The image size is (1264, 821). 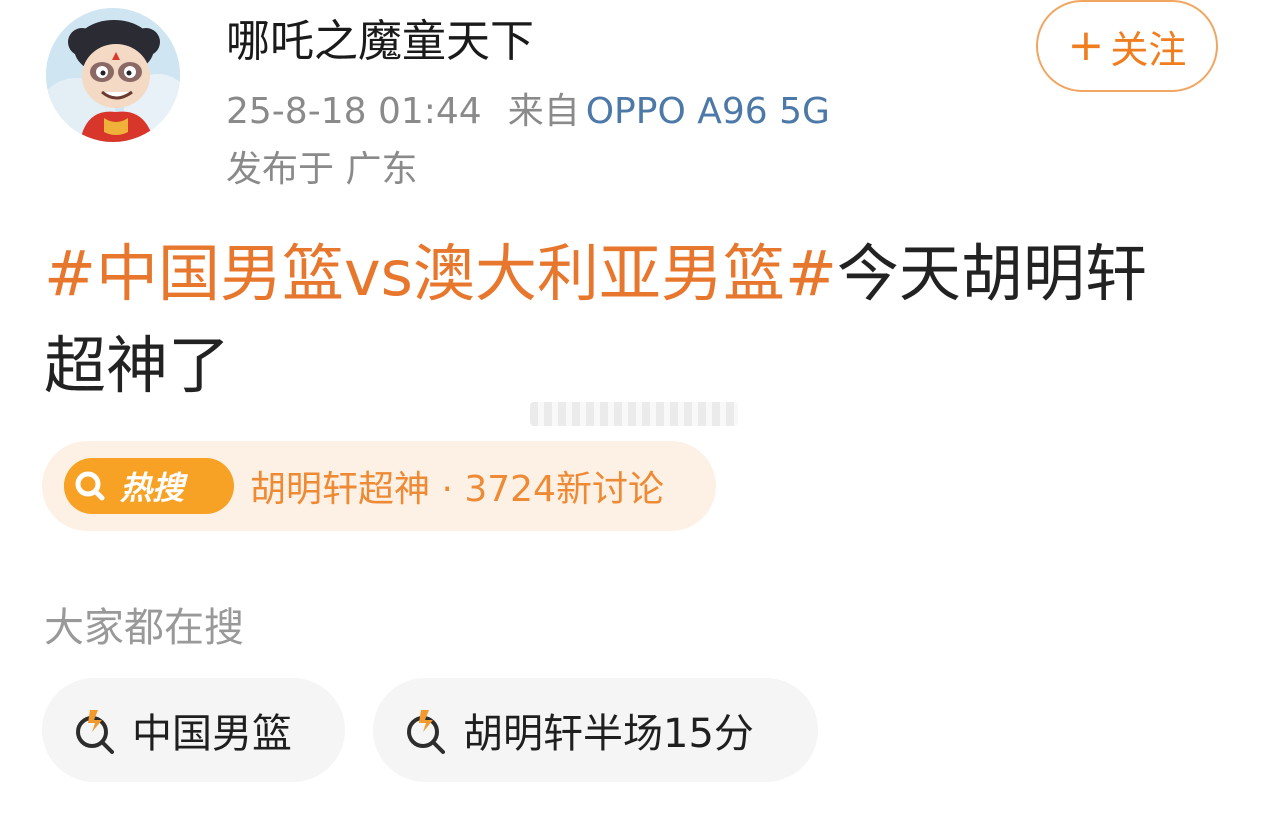 I want to click on content-placeholder-strip, so click(x=634, y=414).